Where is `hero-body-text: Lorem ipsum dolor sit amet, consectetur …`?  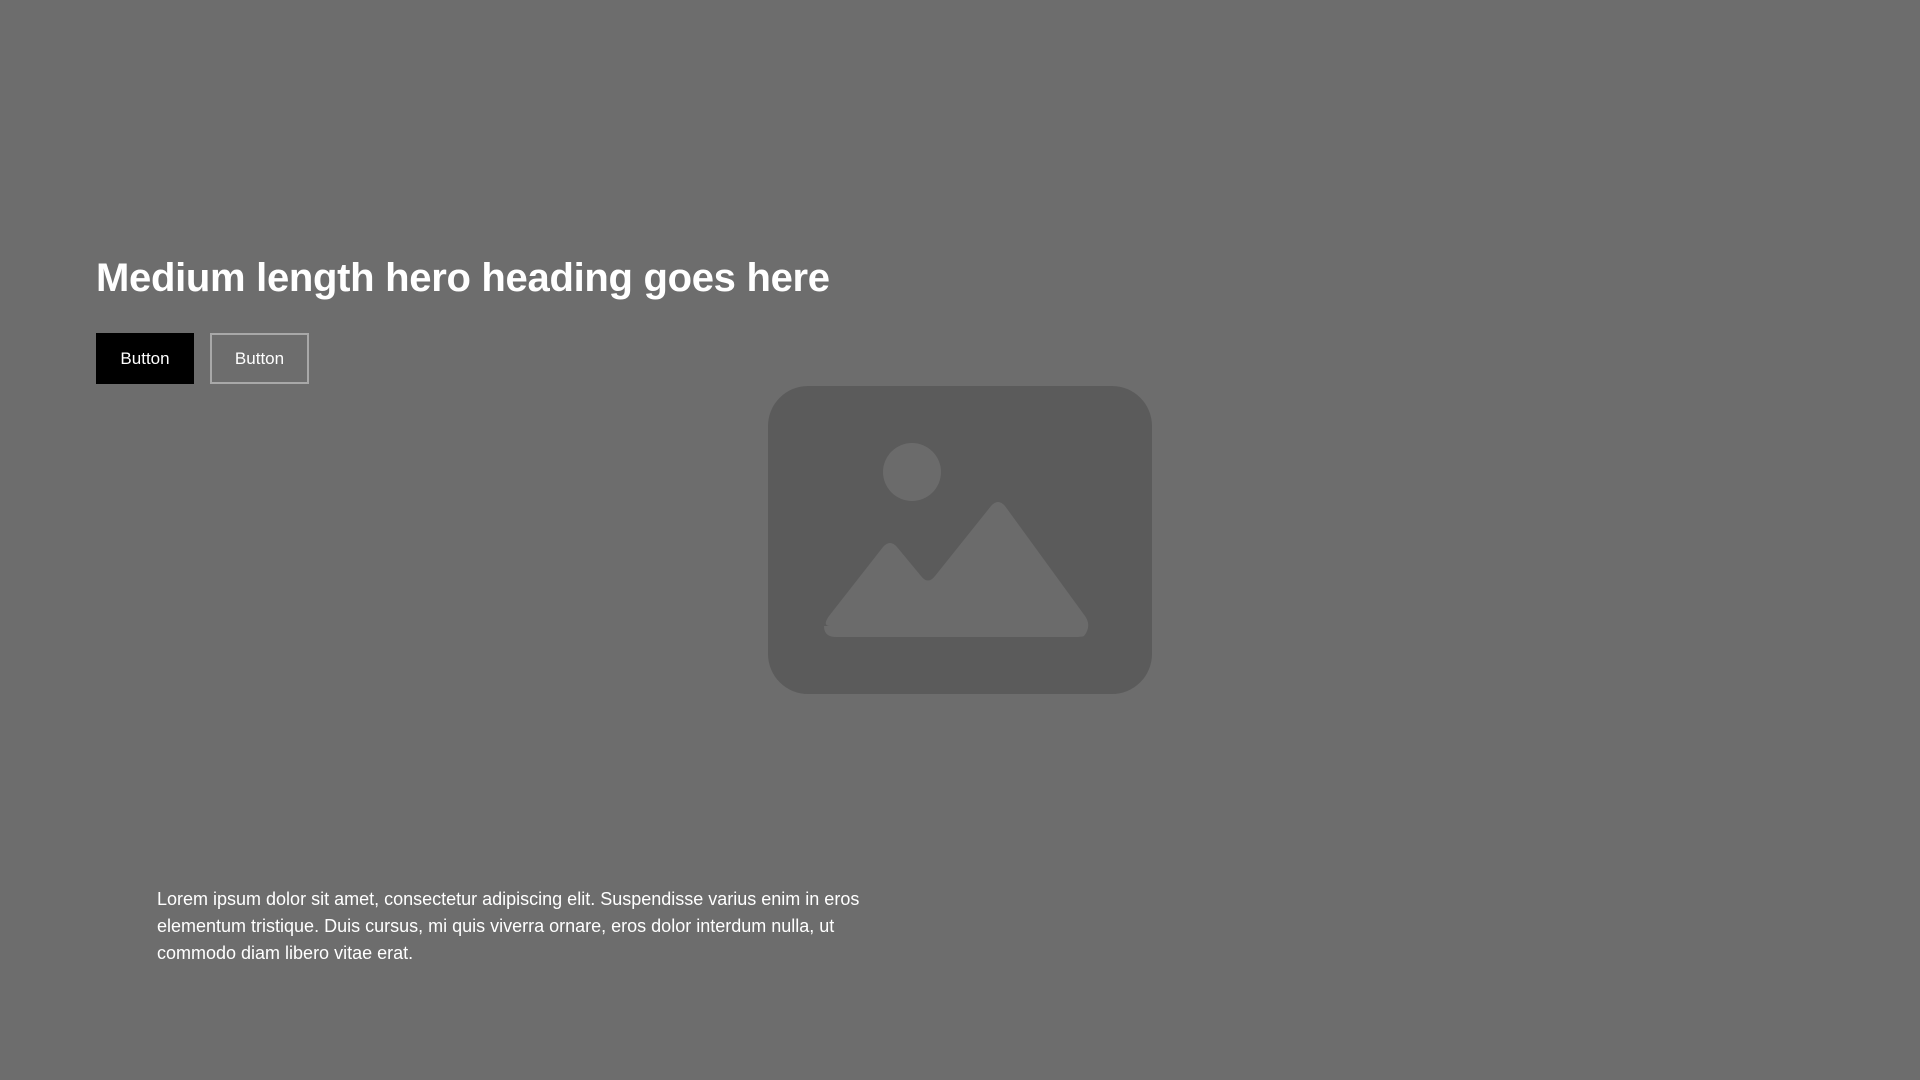
hero-body-text: Lorem ipsum dolor sit amet, consectetur … is located at coordinates (508, 926).